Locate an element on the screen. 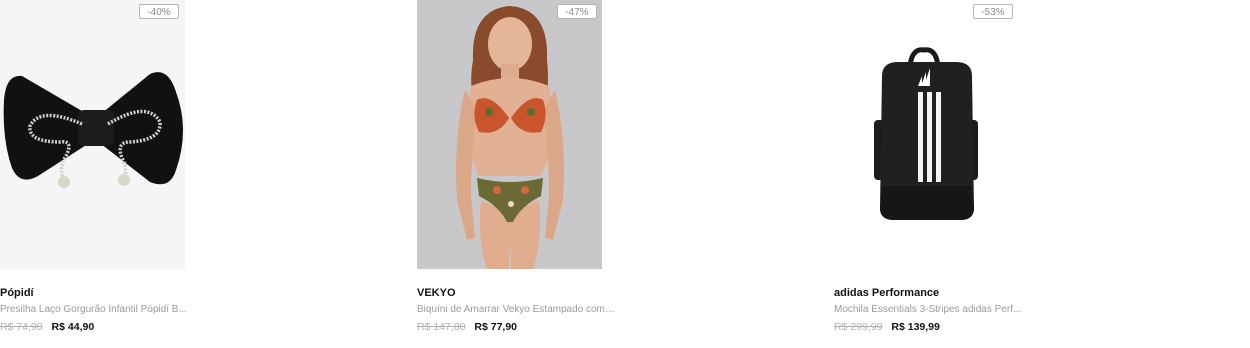  product-brand: VEKYO is located at coordinates (436, 293).